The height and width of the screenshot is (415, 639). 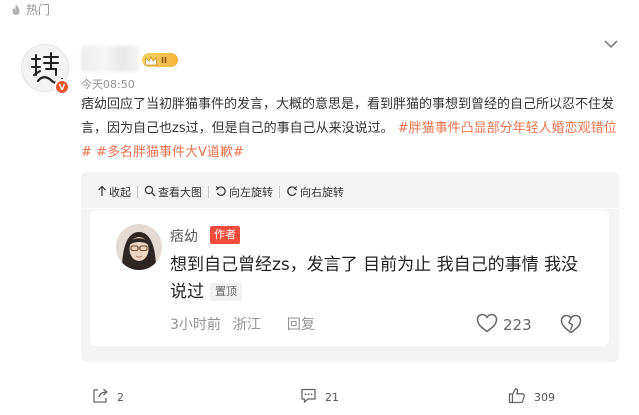 What do you see at coordinates (160, 60) in the screenshot?
I see `vip-crown-badge: II` at bounding box center [160, 60].